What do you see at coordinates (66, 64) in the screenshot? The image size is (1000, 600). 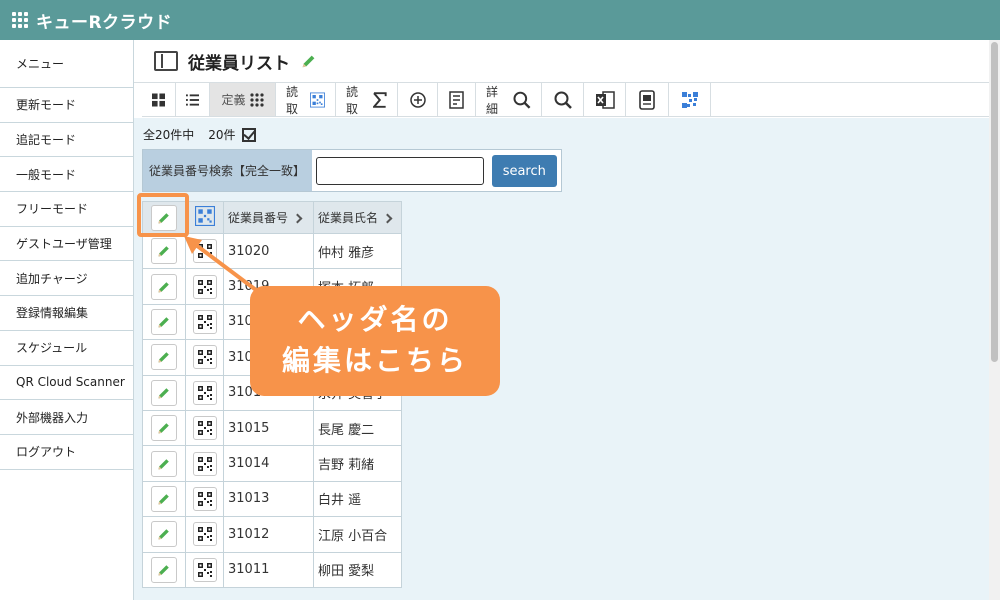 I see `sidebar-item-menu: メニュー` at bounding box center [66, 64].